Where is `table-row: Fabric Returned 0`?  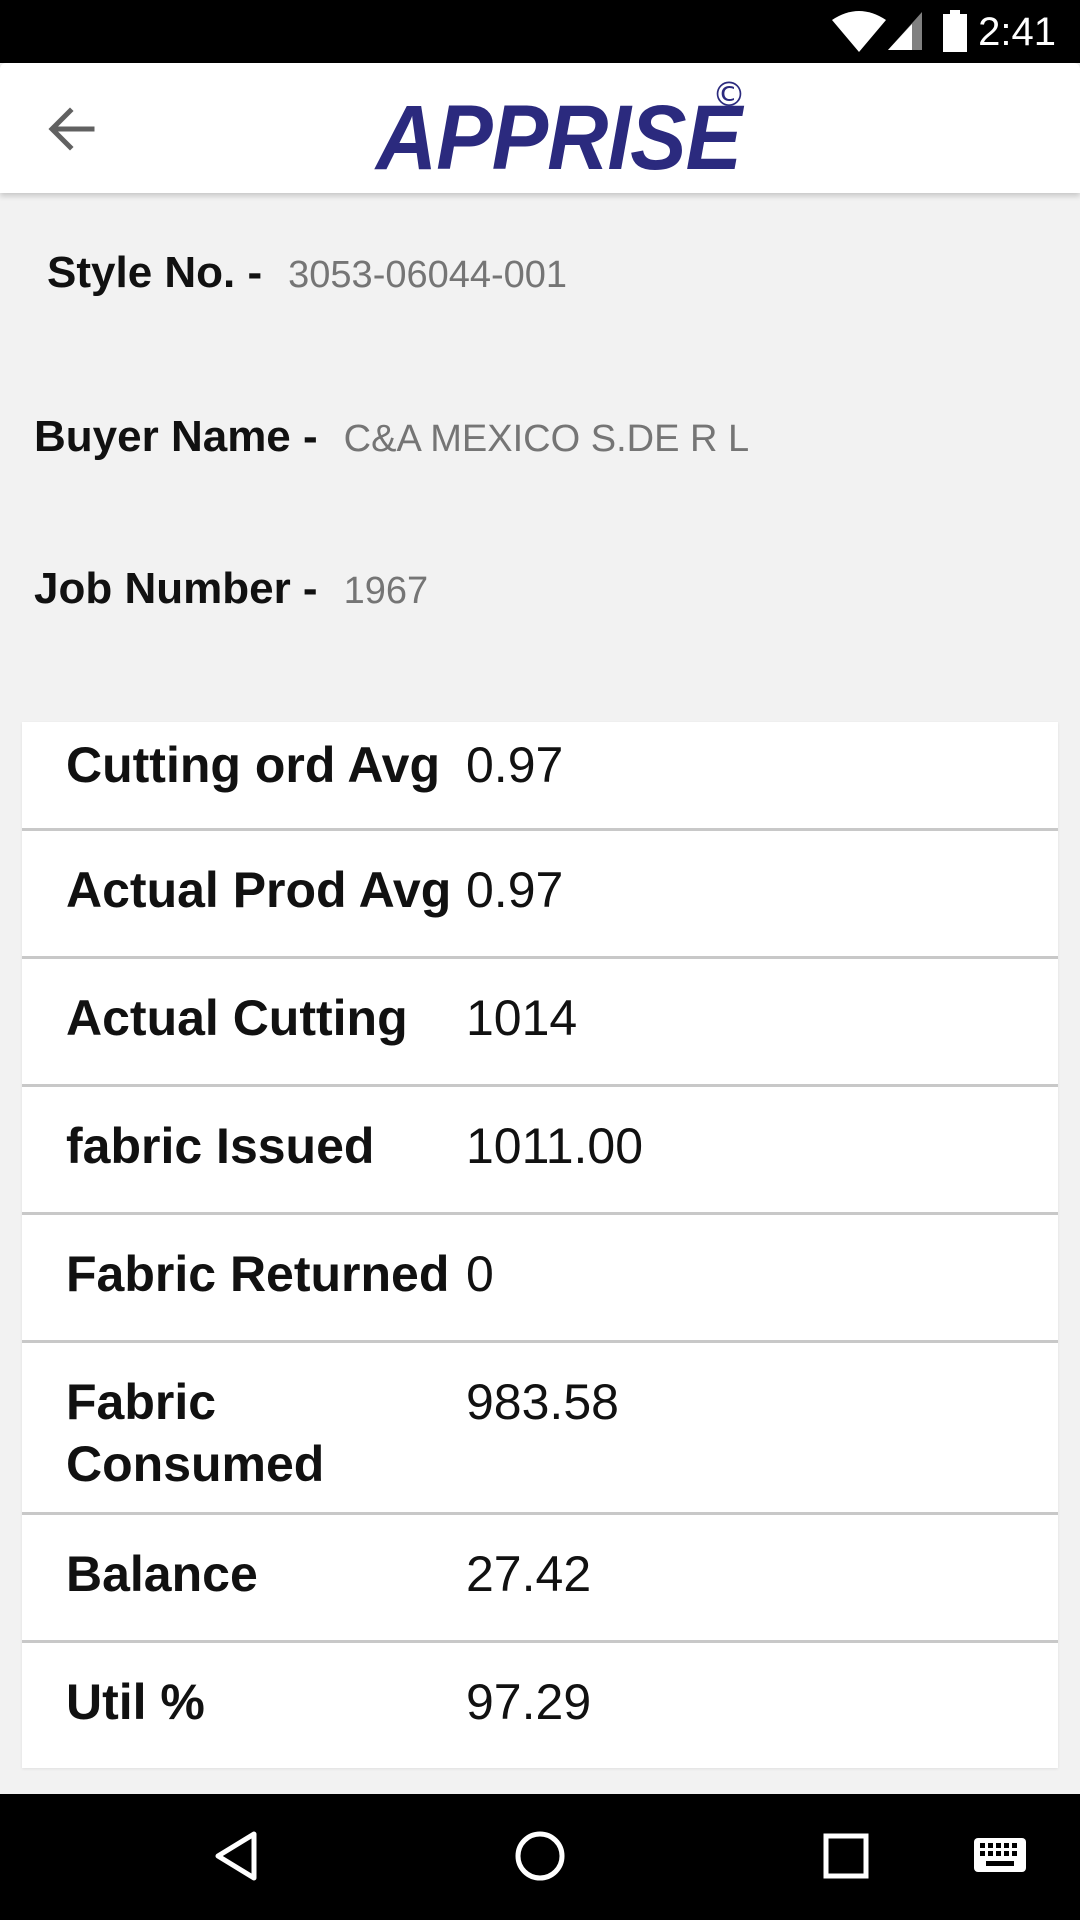
table-row: Fabric Returned 0 is located at coordinates (540, 1279).